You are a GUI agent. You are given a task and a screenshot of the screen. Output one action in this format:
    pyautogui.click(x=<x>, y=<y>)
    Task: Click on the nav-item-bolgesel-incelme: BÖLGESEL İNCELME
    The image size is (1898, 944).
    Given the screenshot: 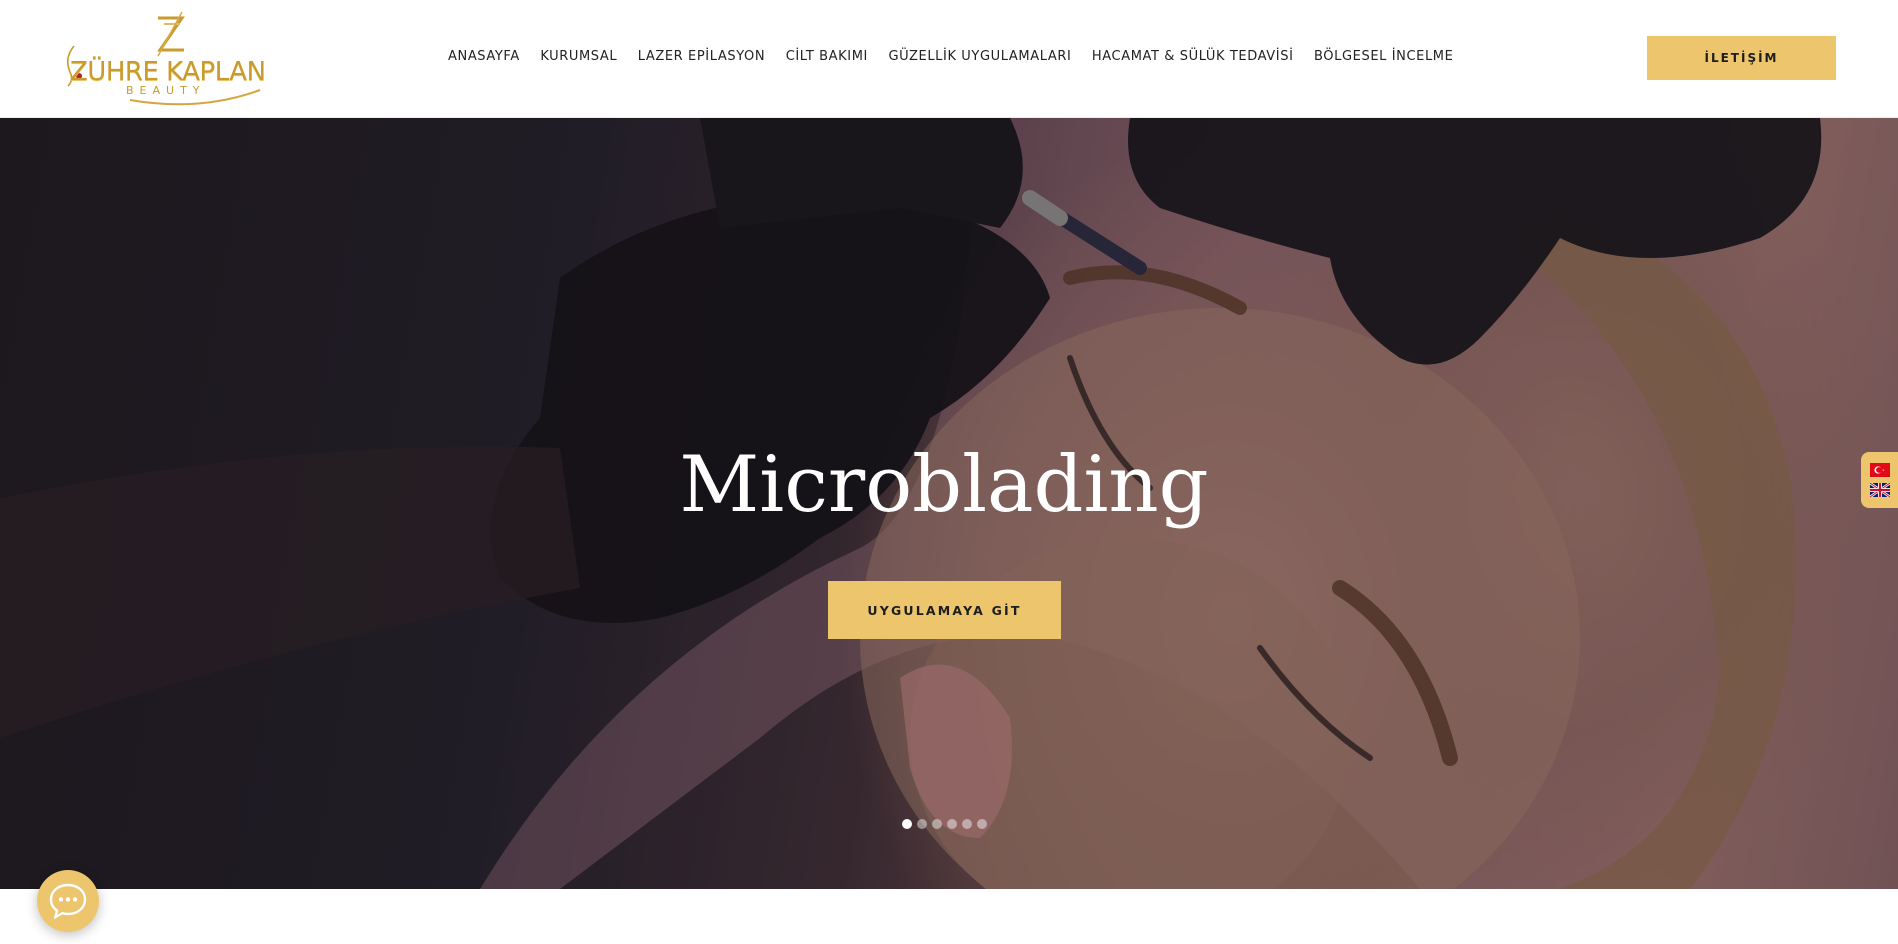 What is the action you would take?
    pyautogui.click(x=1383, y=58)
    